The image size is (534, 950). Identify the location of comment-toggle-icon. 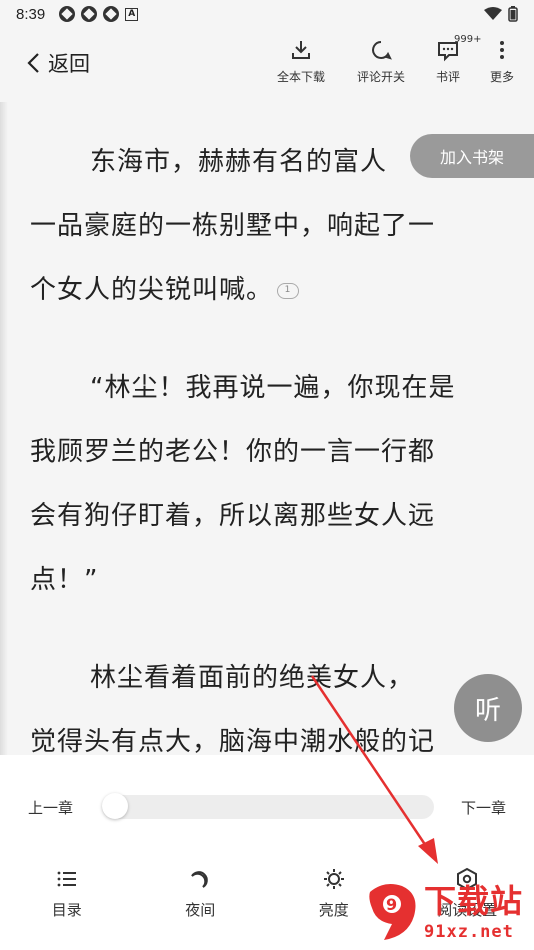
(382, 50).